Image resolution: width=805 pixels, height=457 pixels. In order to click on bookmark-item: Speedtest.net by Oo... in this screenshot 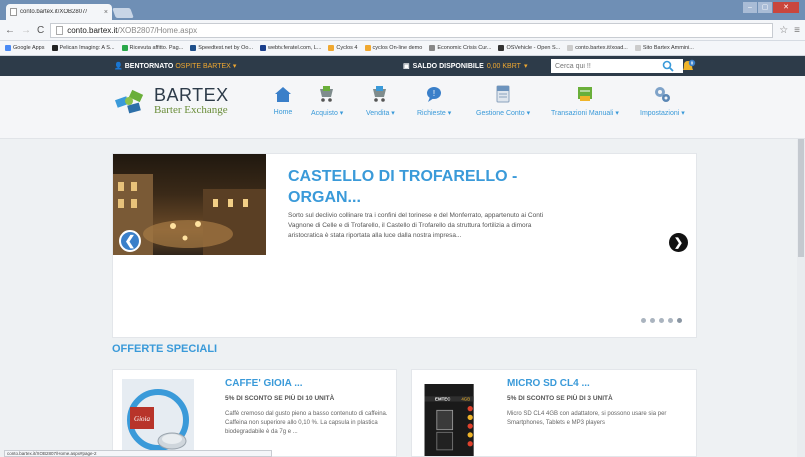, I will do `click(221, 48)`.